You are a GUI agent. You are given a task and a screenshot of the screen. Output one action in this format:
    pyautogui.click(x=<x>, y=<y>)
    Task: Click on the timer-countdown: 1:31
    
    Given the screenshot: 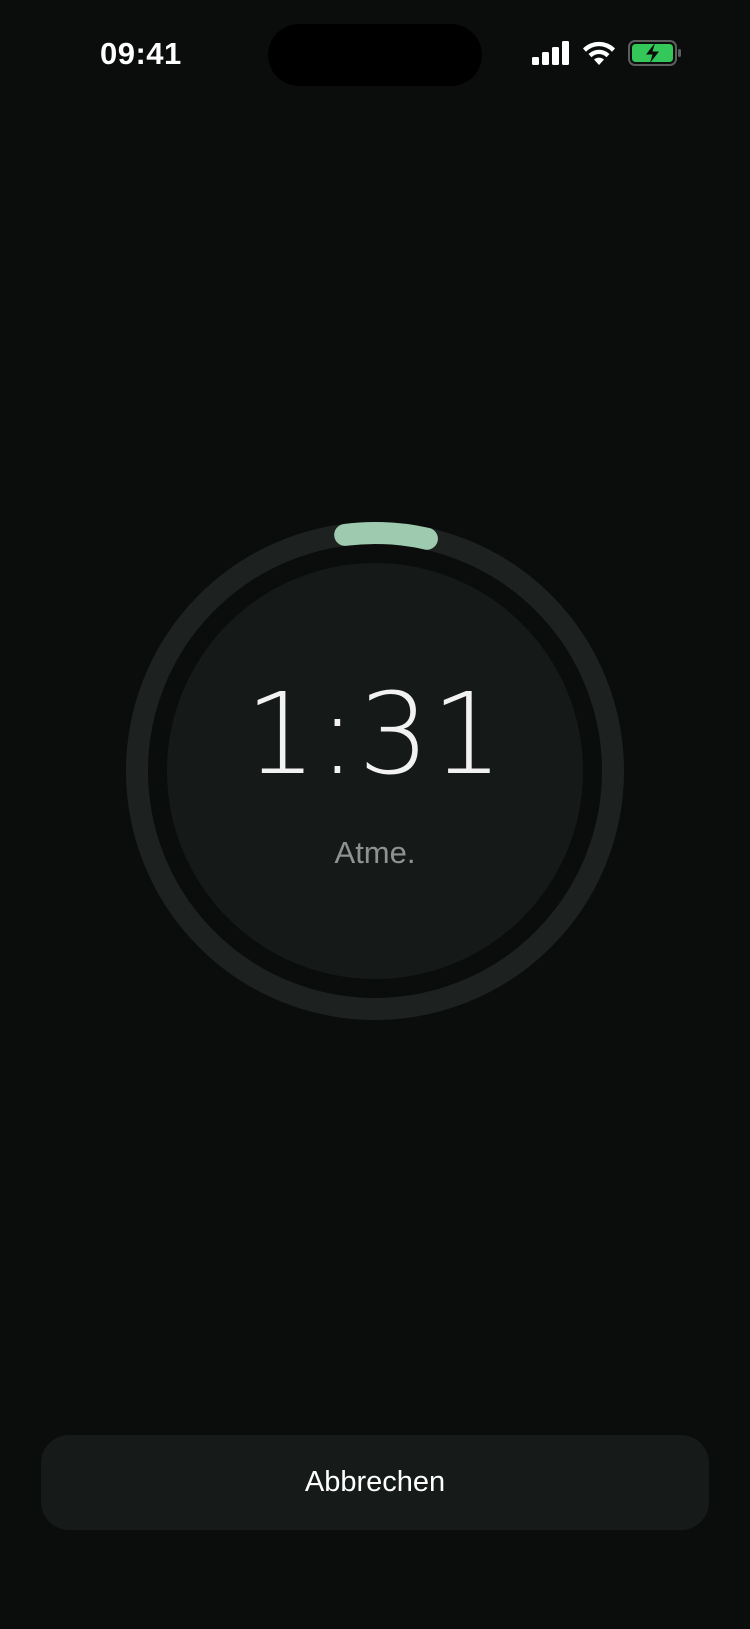 What is the action you would take?
    pyautogui.click(x=375, y=735)
    